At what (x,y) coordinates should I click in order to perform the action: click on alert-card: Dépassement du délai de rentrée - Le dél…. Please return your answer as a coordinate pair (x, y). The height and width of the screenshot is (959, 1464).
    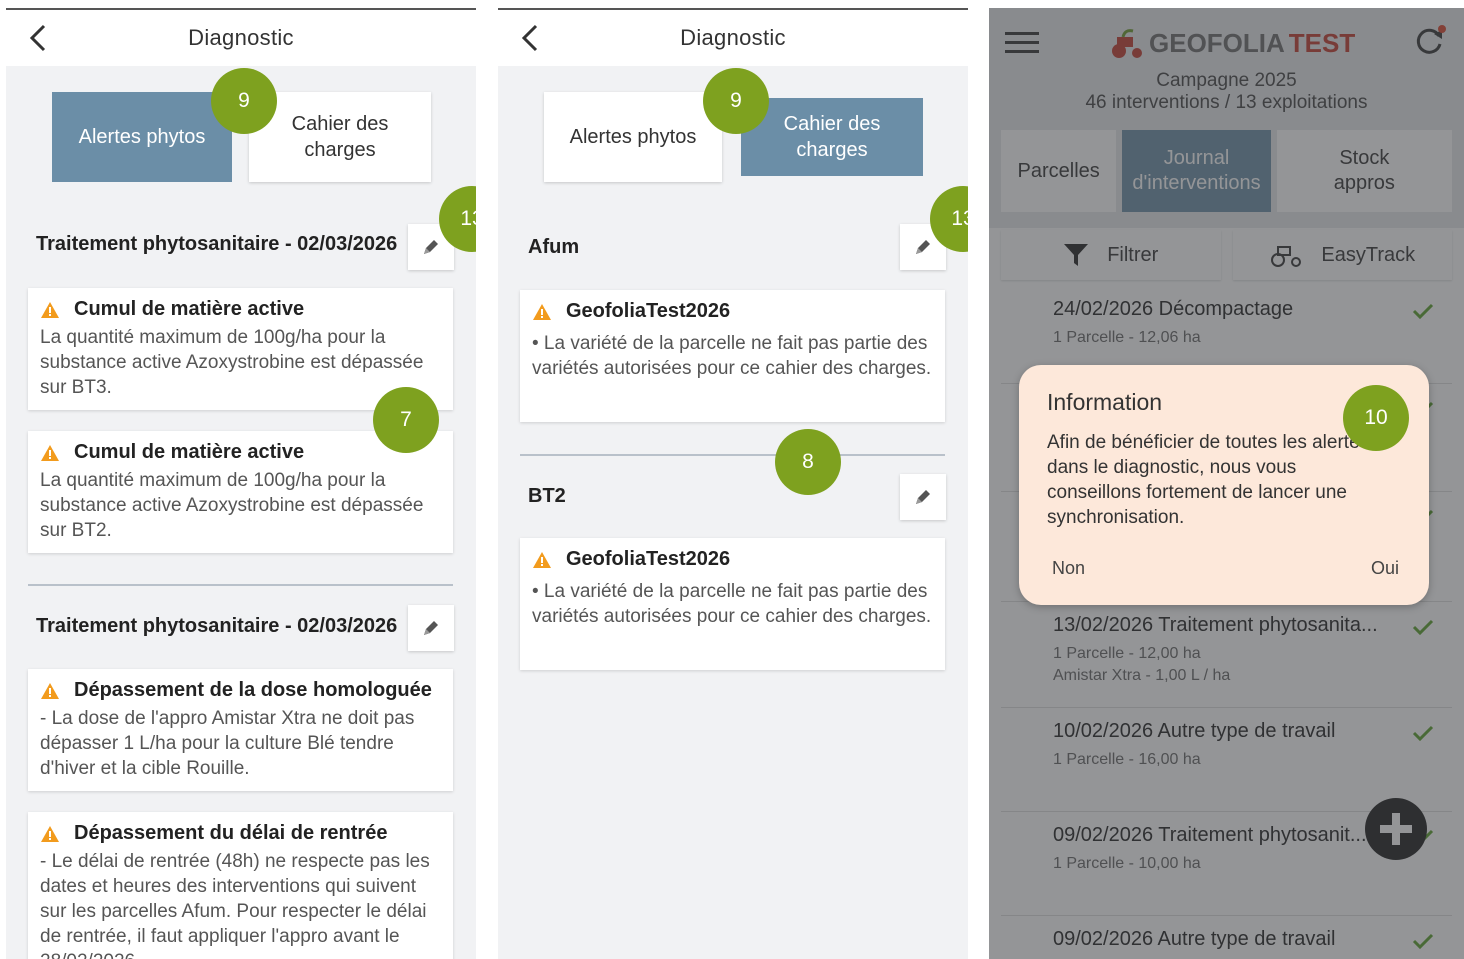
    Looking at the image, I should click on (240, 885).